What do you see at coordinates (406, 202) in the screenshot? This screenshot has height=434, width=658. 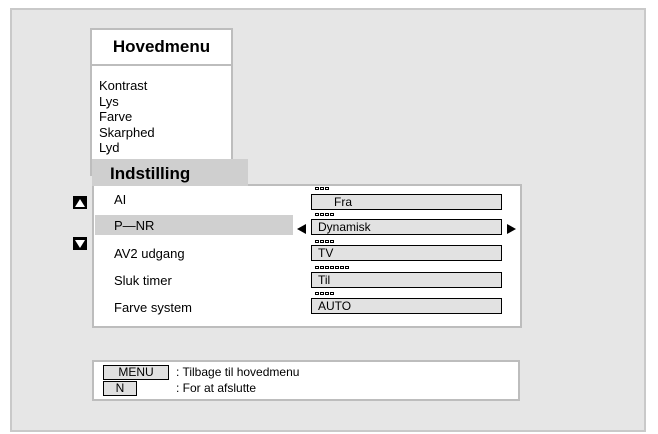 I see `setting-value-ai: Fra` at bounding box center [406, 202].